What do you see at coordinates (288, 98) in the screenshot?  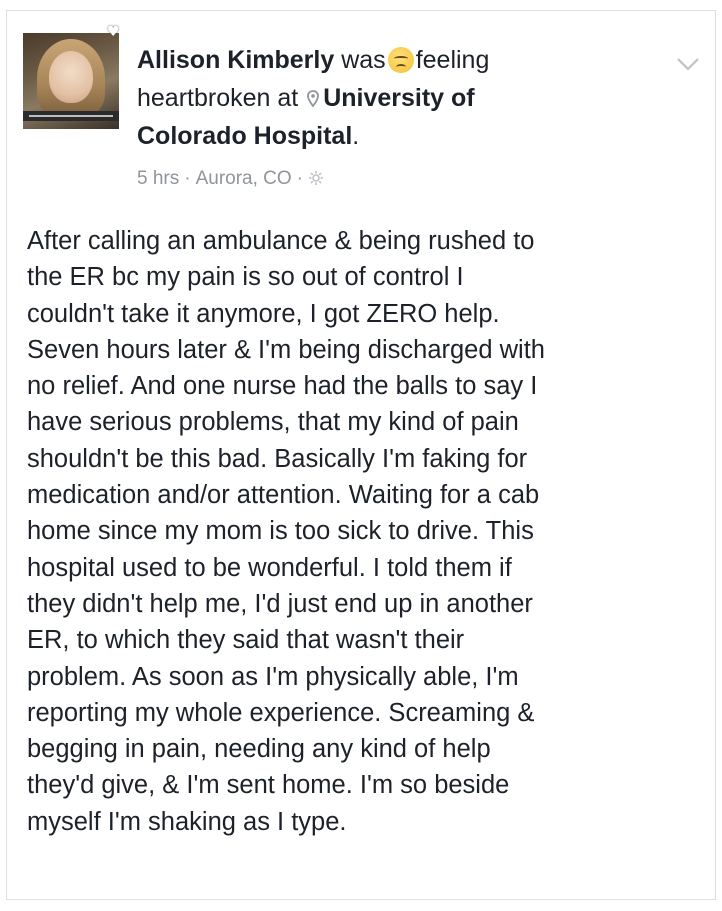 I see `at-text: at` at bounding box center [288, 98].